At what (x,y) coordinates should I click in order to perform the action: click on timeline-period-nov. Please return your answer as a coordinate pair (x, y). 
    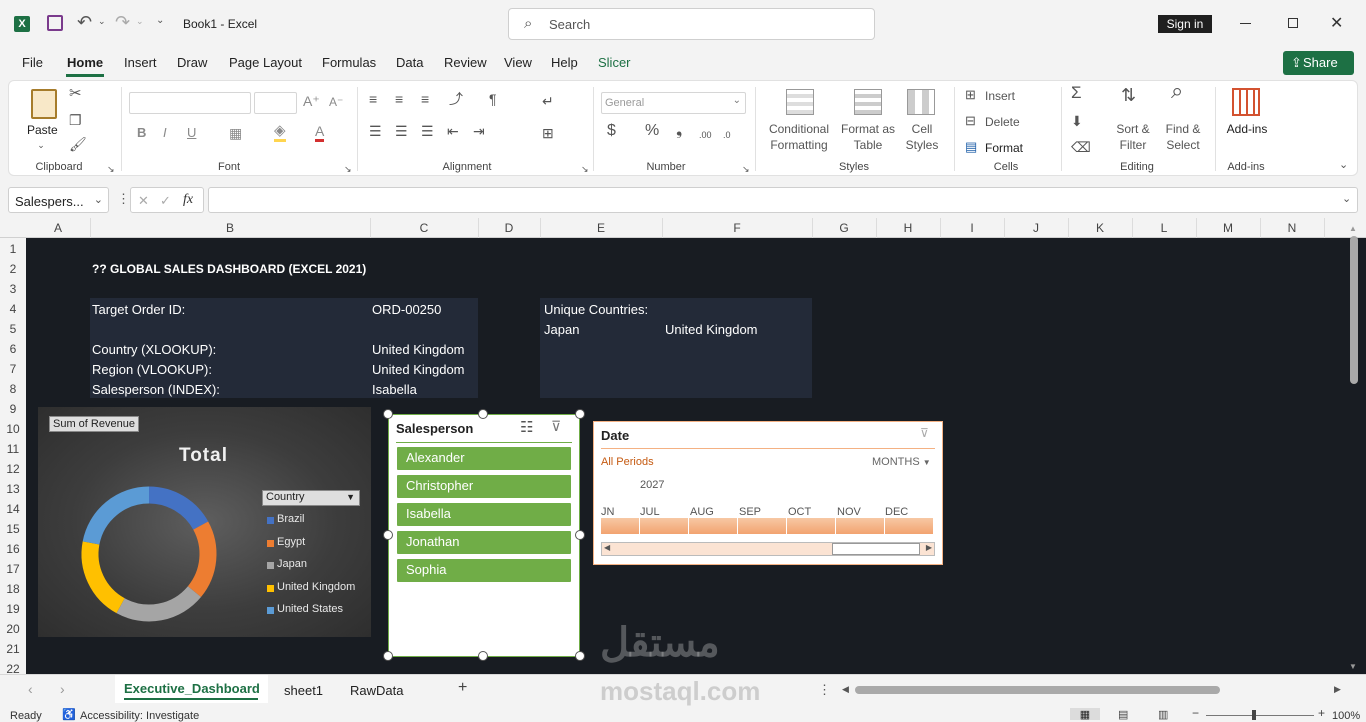
    Looking at the image, I should click on (860, 526).